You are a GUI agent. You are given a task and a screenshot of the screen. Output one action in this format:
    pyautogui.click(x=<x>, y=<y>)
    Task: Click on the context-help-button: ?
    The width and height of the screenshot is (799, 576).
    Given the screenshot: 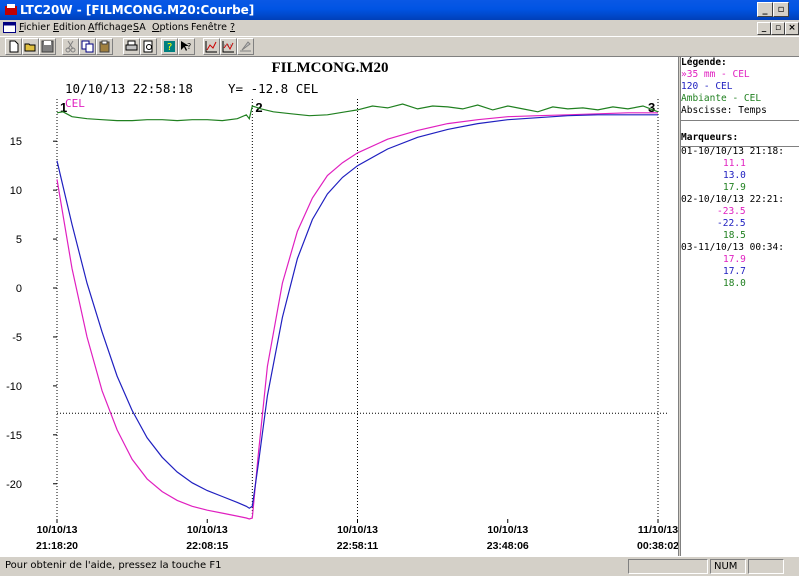 What is the action you would take?
    pyautogui.click(x=186, y=46)
    